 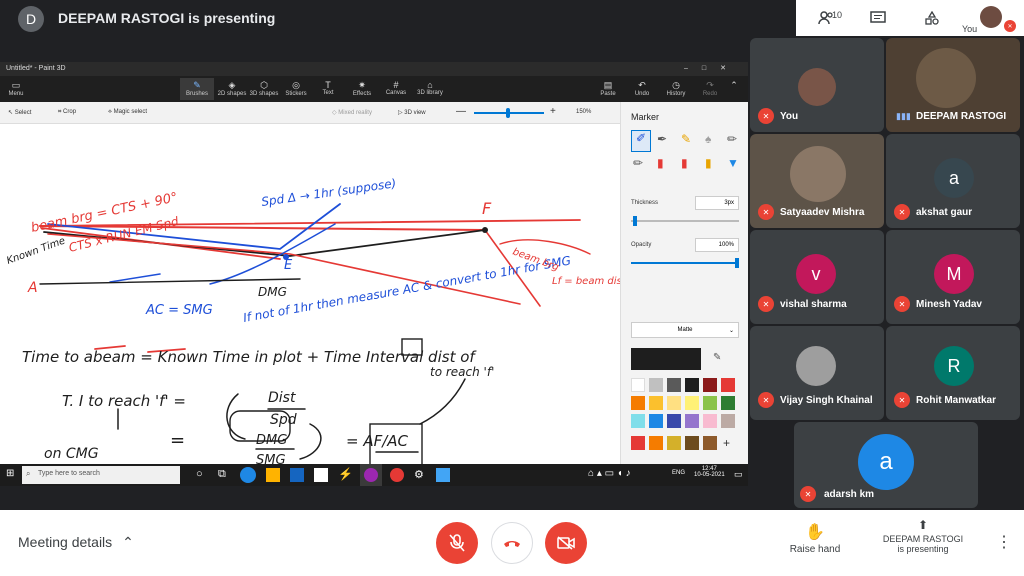 I want to click on collapse-ribbon-button: ⌃, so click(x=734, y=85).